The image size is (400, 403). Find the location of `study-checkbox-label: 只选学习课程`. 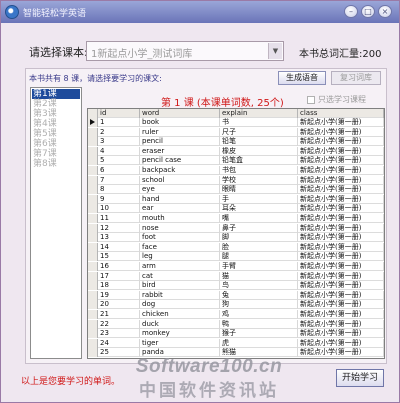

study-checkbox-label: 只选学习课程 is located at coordinates (342, 99).